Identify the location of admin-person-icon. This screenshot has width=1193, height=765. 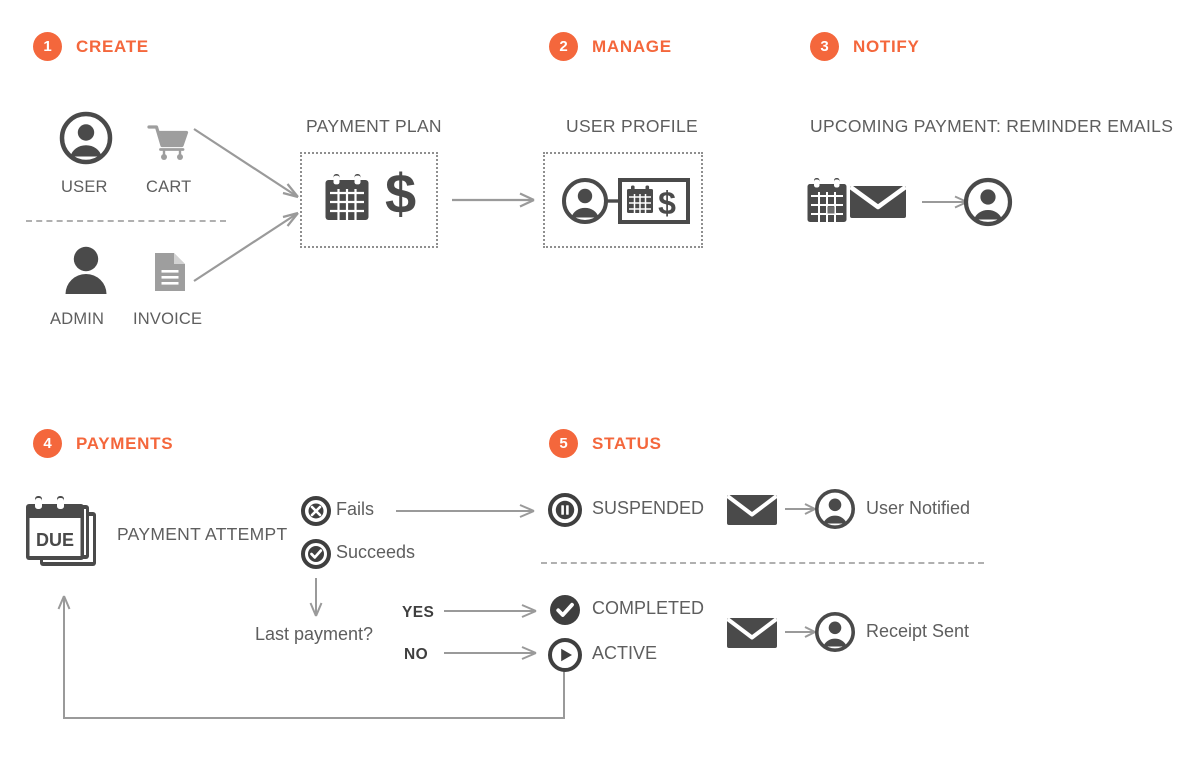
(86, 270).